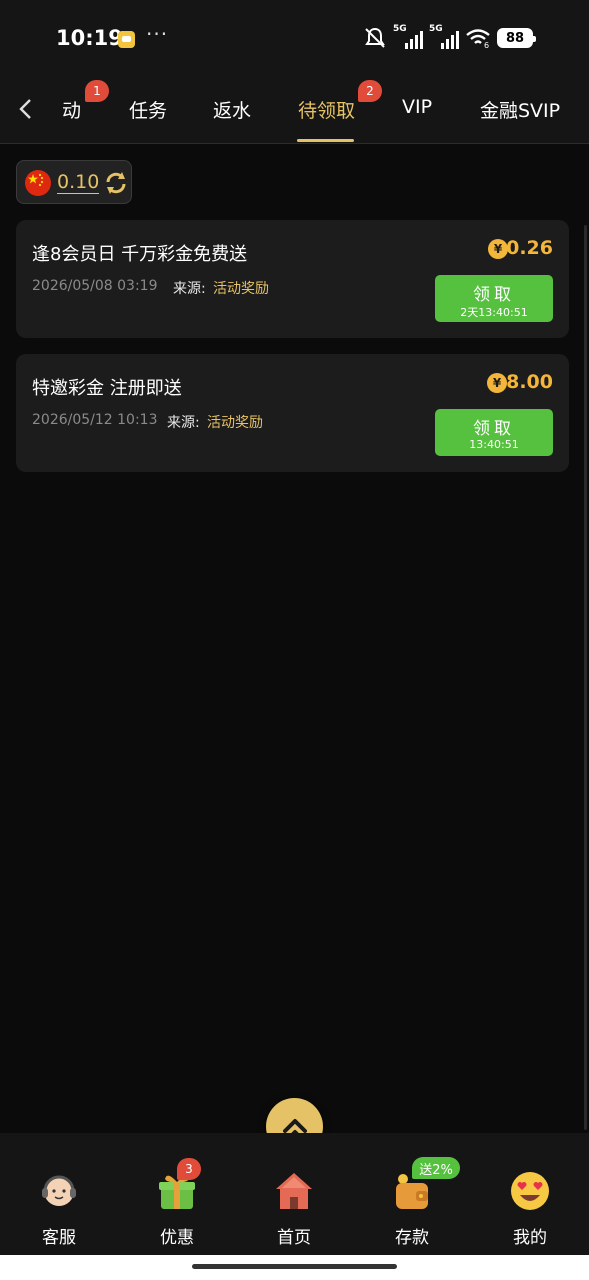 The height and width of the screenshot is (1280, 589). I want to click on chevron-left-icon, so click(25, 109).